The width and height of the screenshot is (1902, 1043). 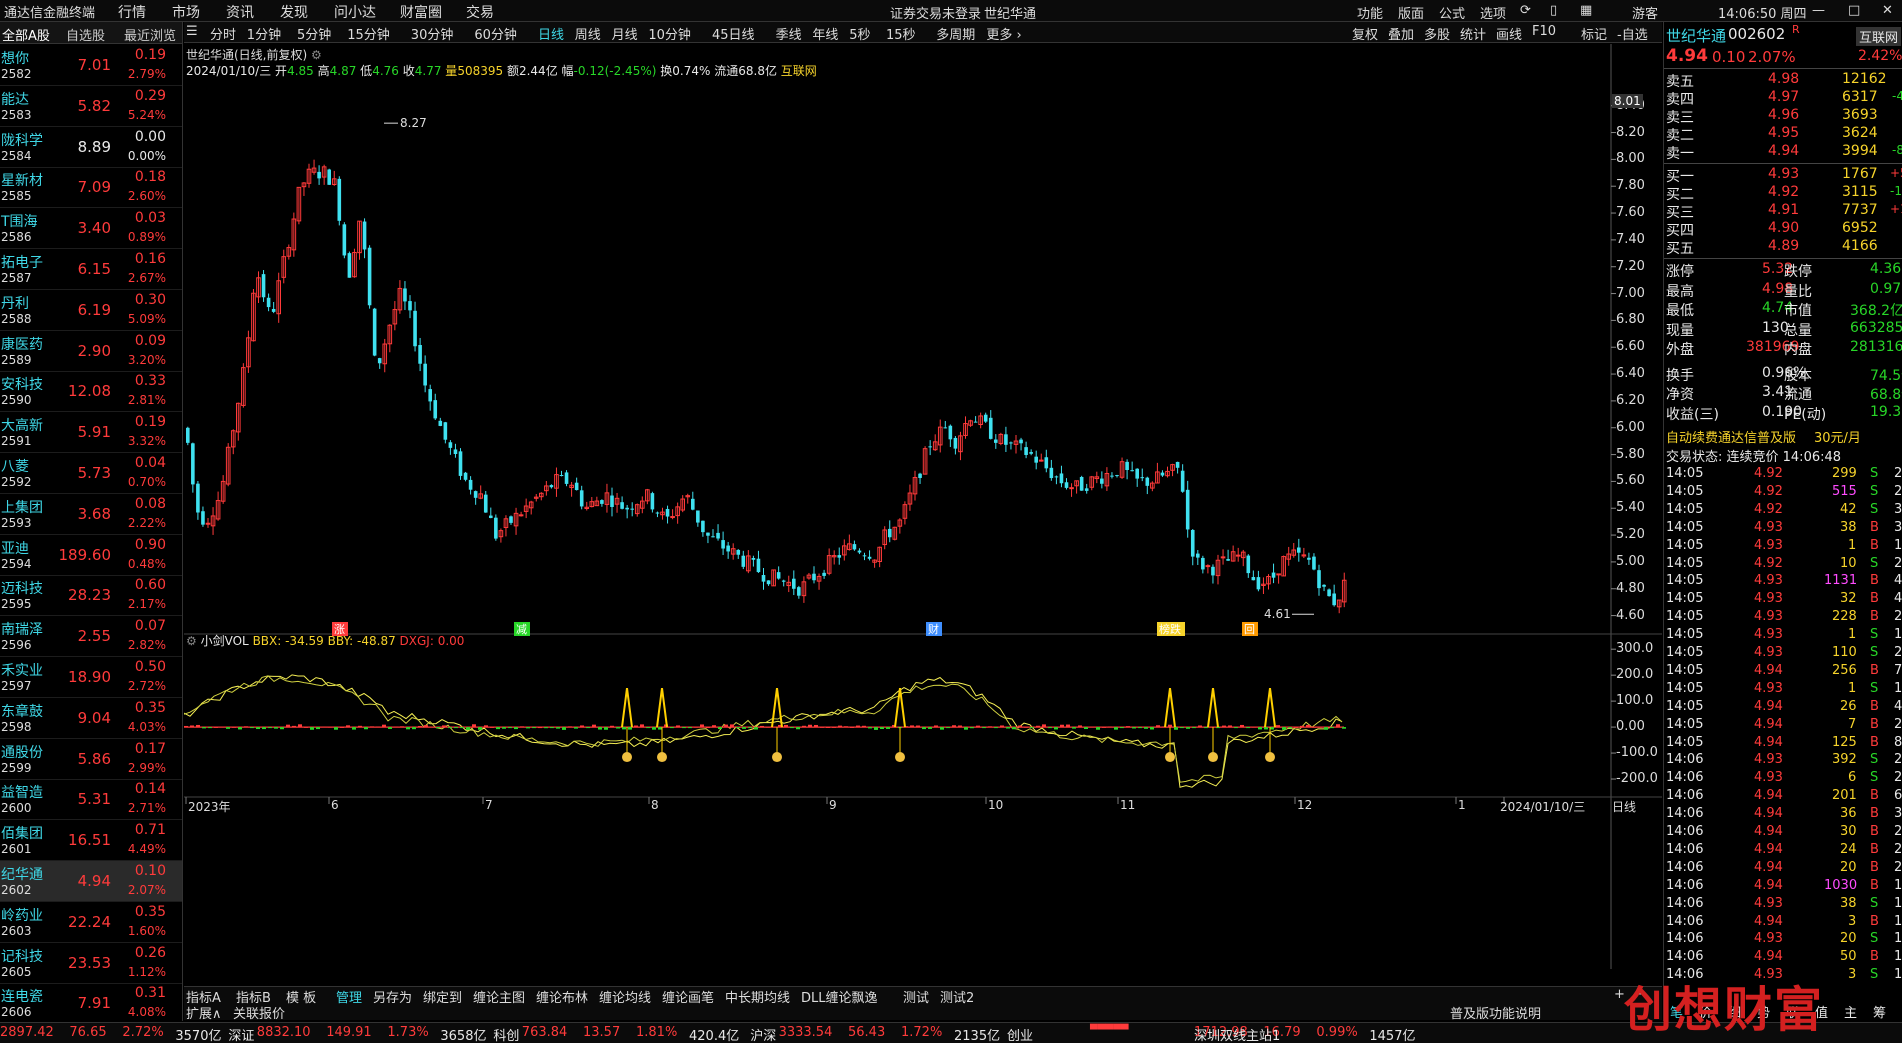 I want to click on extra-tab-1: 关联报价, so click(x=259, y=1012).